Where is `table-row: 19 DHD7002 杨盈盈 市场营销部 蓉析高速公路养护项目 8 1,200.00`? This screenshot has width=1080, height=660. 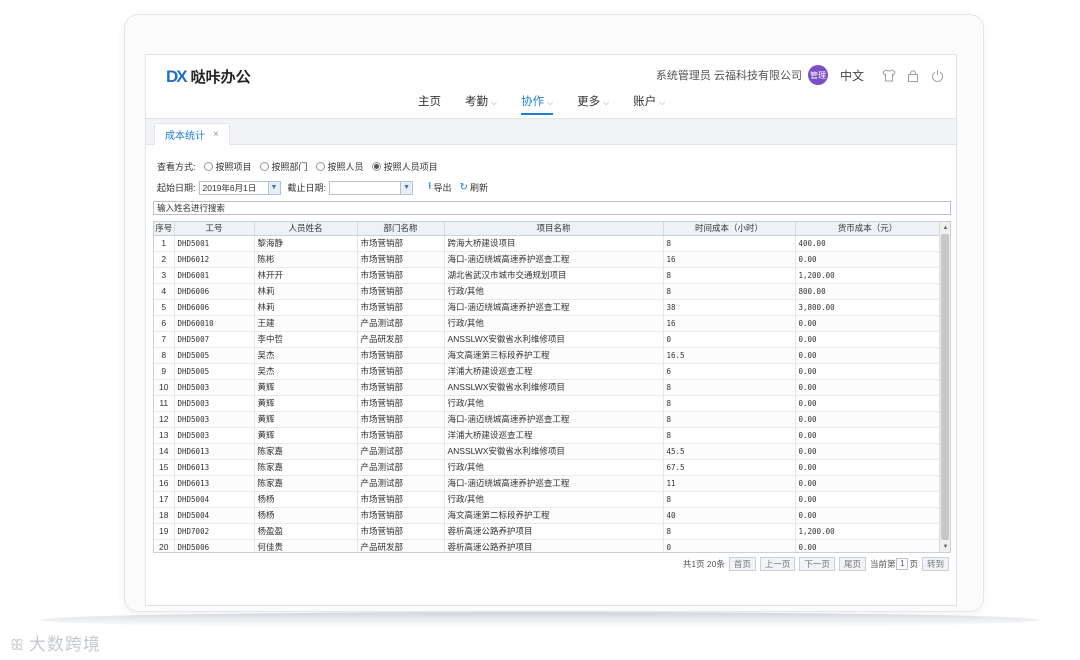 table-row: 19 DHD7002 杨盈盈 市场营销部 蓉析高速公路养护项目 8 1,200.00 is located at coordinates (547, 531).